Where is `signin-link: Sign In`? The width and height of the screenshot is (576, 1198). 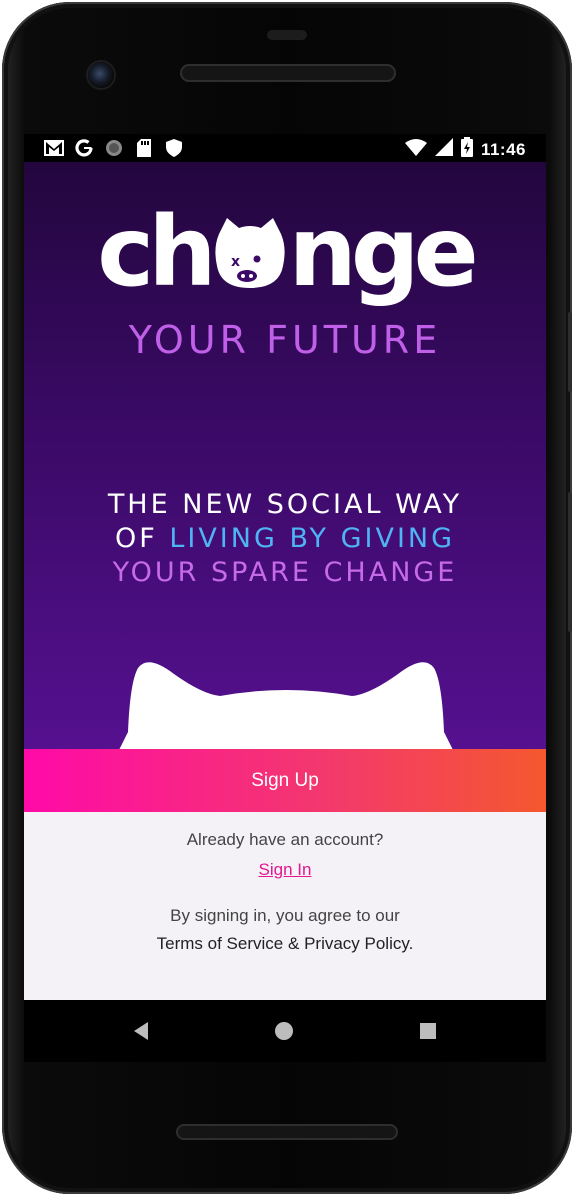
signin-link: Sign In is located at coordinates (285, 870).